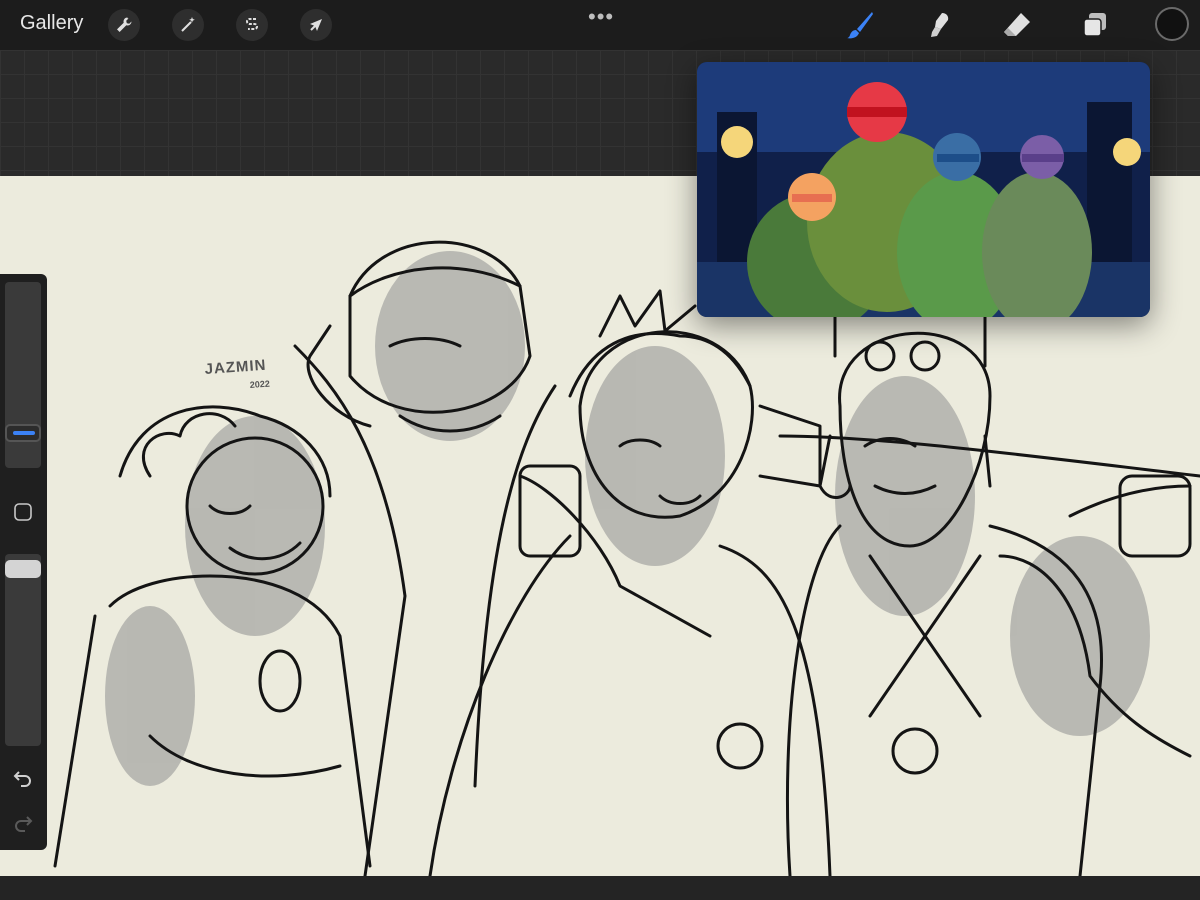 The width and height of the screenshot is (1200, 900). I want to click on artist-signature: JAZMIN, so click(235, 367).